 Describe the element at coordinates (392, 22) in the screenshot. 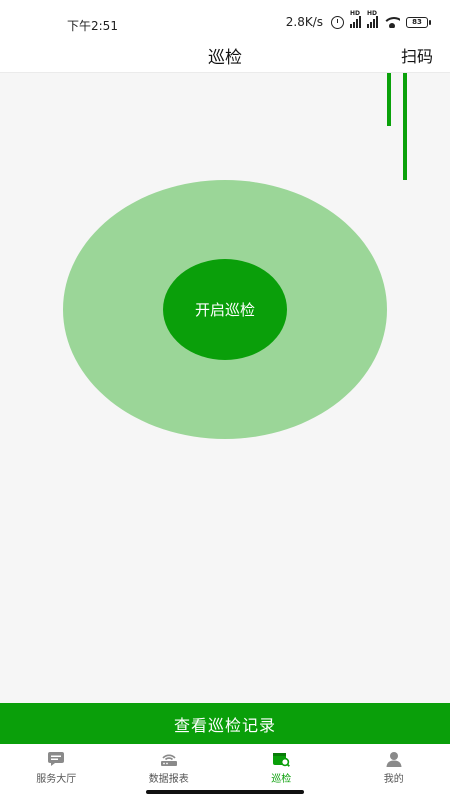

I see `wifi-icon` at that location.